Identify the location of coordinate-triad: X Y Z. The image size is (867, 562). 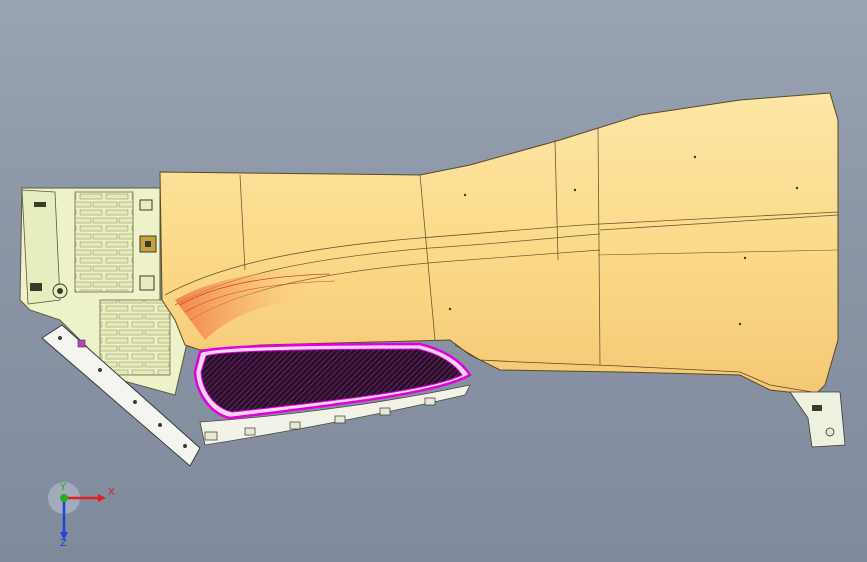
(81, 515).